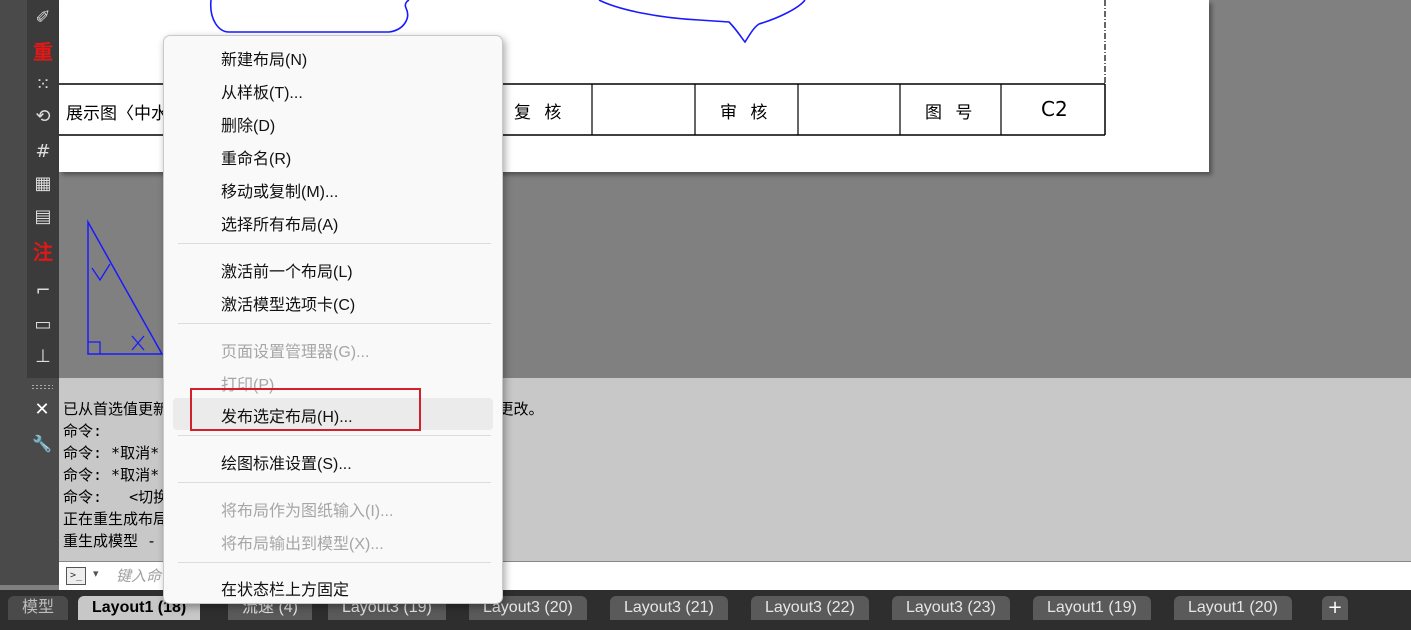 The image size is (1411, 630). I want to click on close-icon: ✕, so click(42, 410).